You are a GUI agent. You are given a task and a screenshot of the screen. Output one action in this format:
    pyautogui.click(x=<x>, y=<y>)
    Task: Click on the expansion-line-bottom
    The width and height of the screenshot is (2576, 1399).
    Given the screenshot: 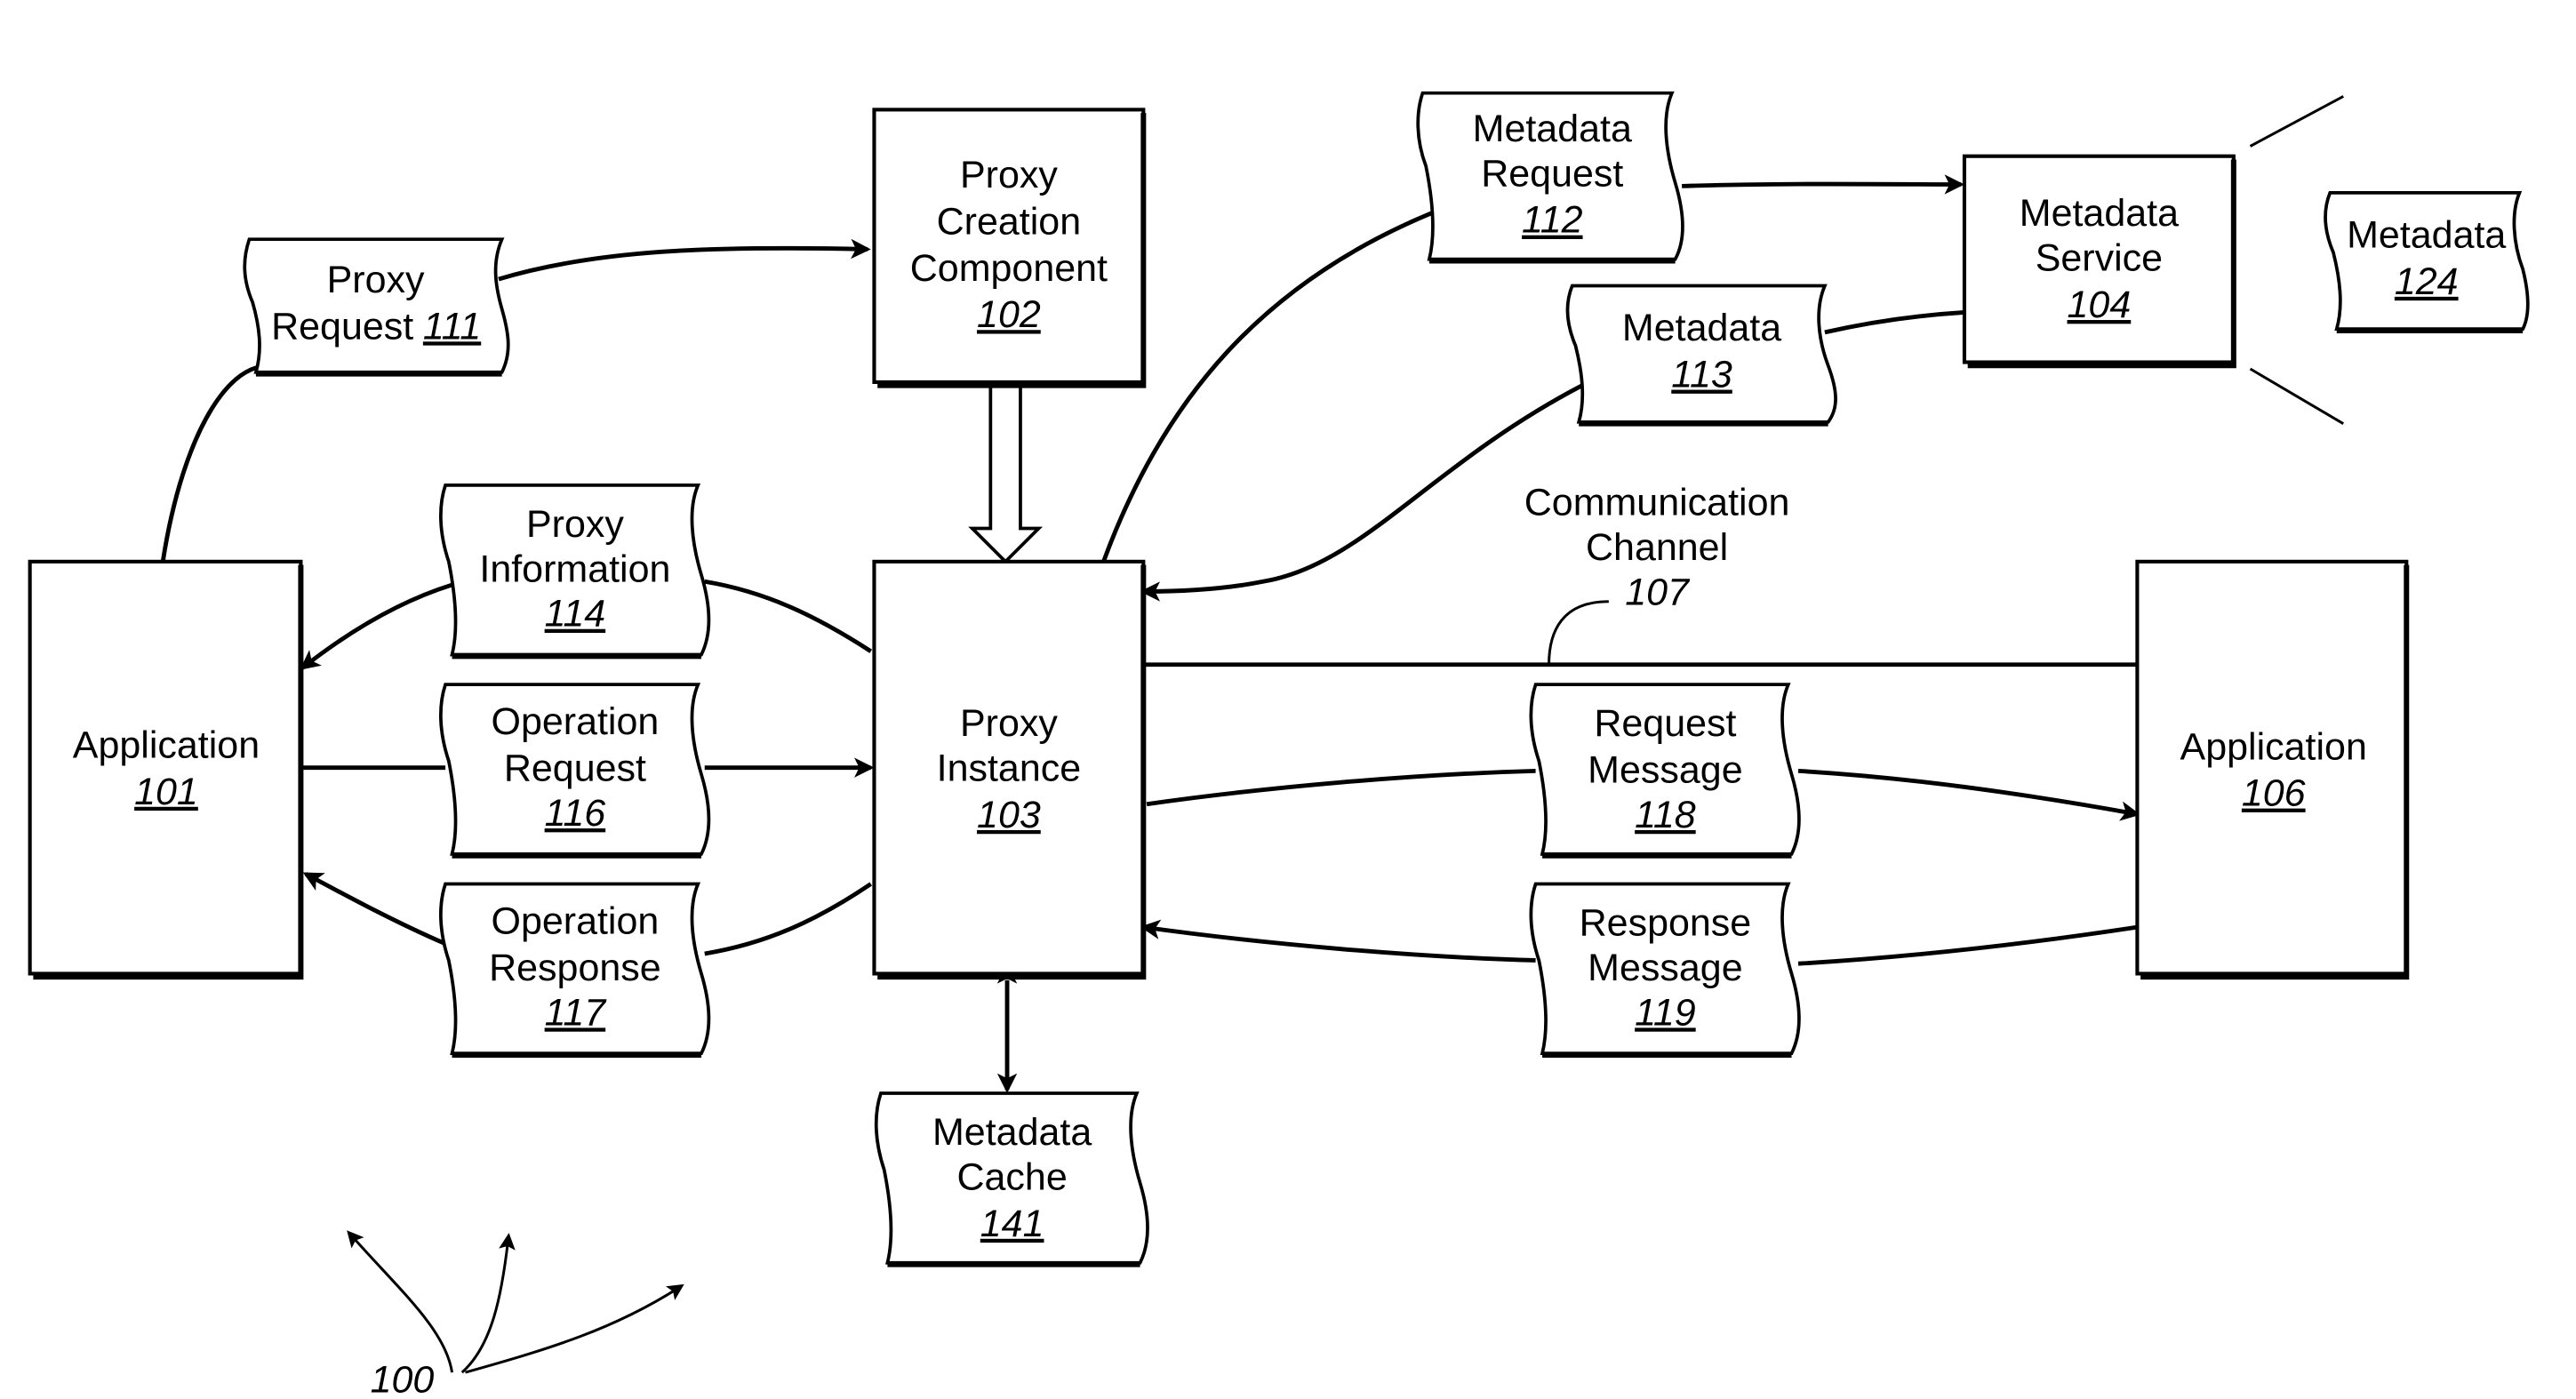 What is the action you would take?
    pyautogui.click(x=2297, y=396)
    